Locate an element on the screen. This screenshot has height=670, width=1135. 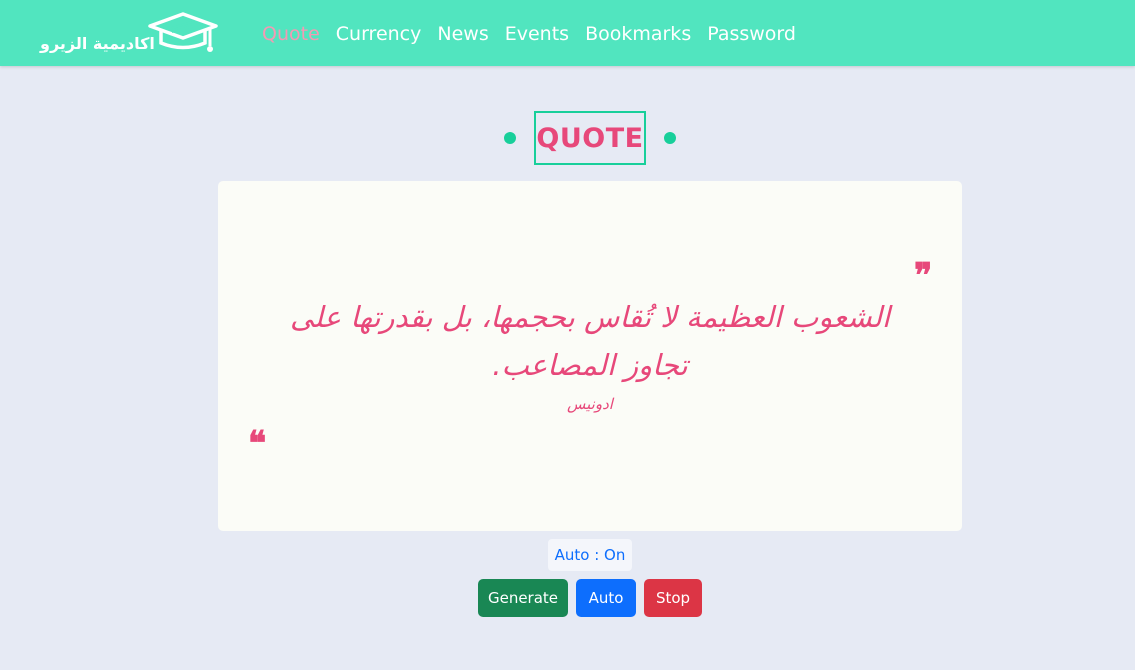
nav-link-password: Password is located at coordinates (751, 34).